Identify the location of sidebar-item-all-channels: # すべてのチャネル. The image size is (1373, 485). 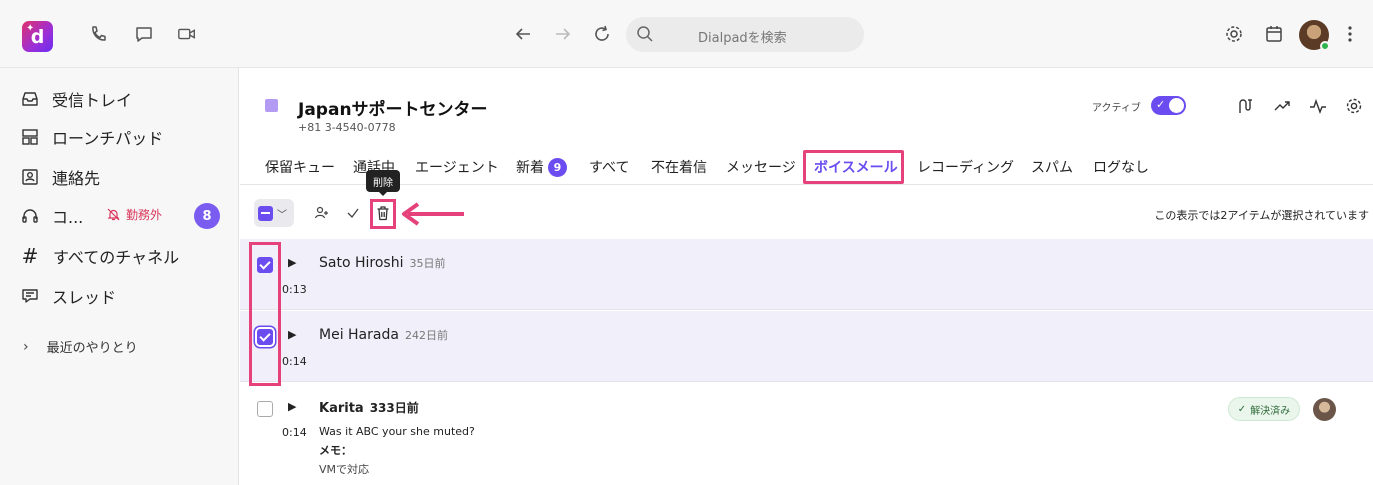
(99, 256).